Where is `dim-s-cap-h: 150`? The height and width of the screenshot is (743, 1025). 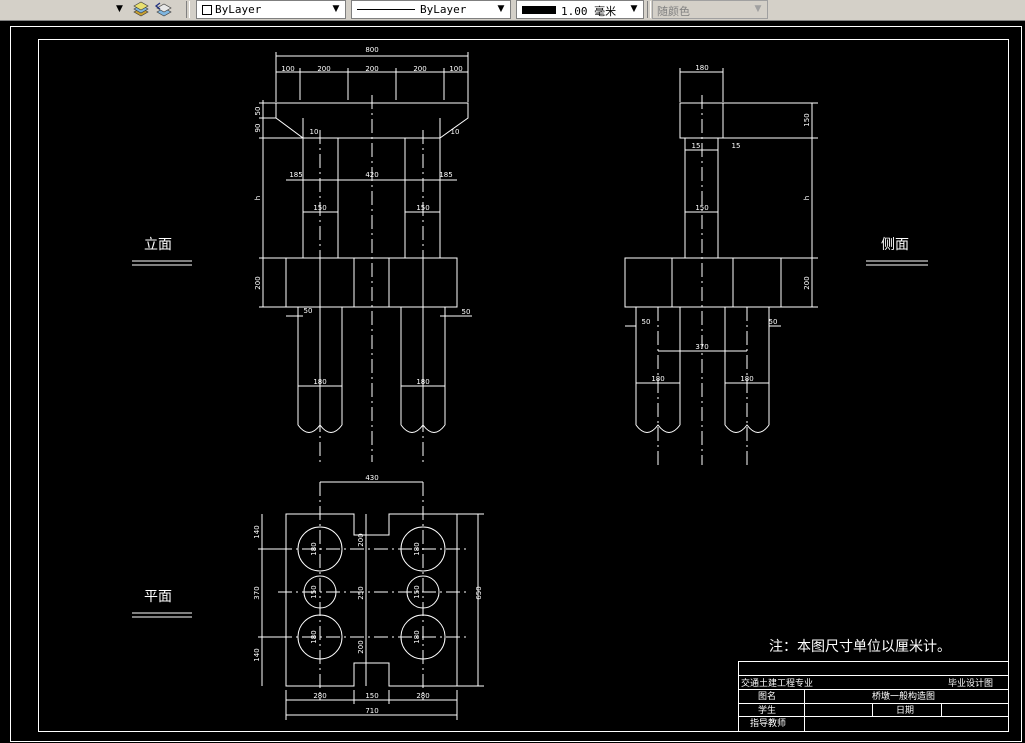
dim-s-cap-h: 150 is located at coordinates (807, 119).